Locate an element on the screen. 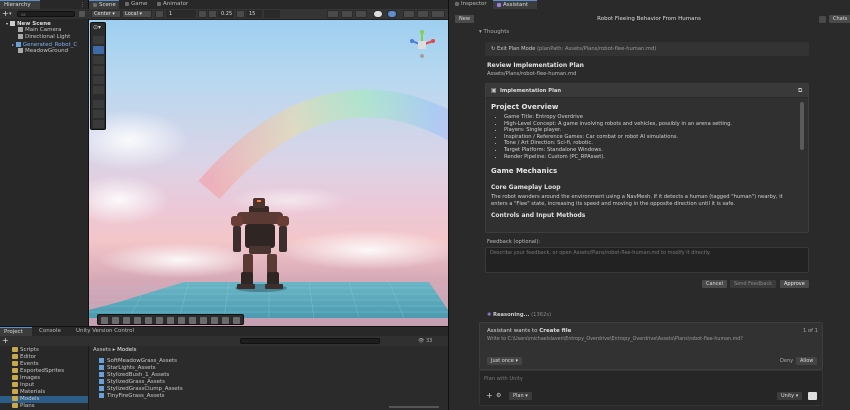 This screenshot has width=850, height=410. approve-button: Approve is located at coordinates (794, 284).